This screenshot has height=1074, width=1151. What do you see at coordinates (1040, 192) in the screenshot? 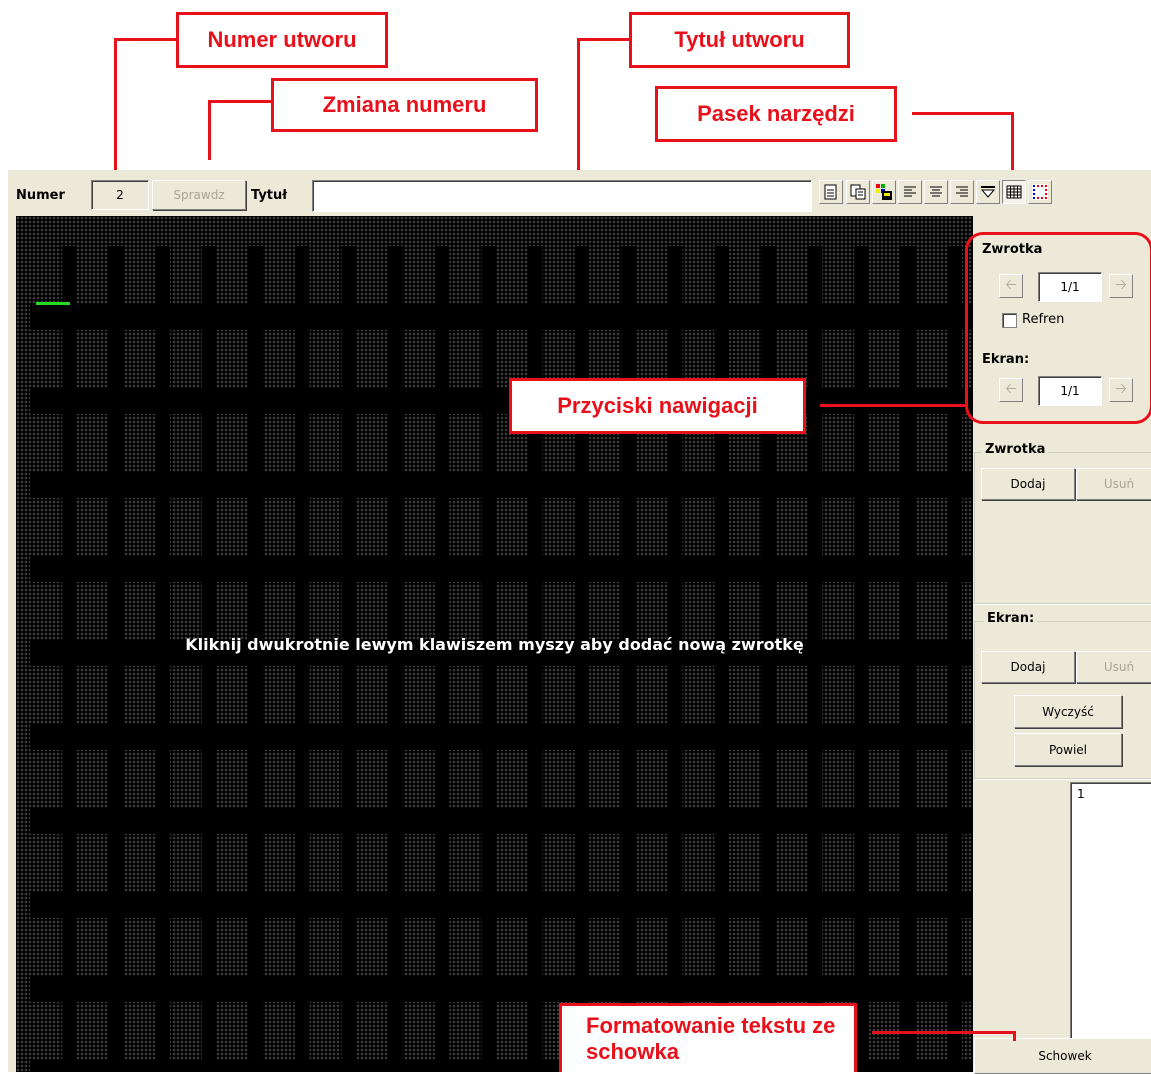
I see `dots-color-icon` at bounding box center [1040, 192].